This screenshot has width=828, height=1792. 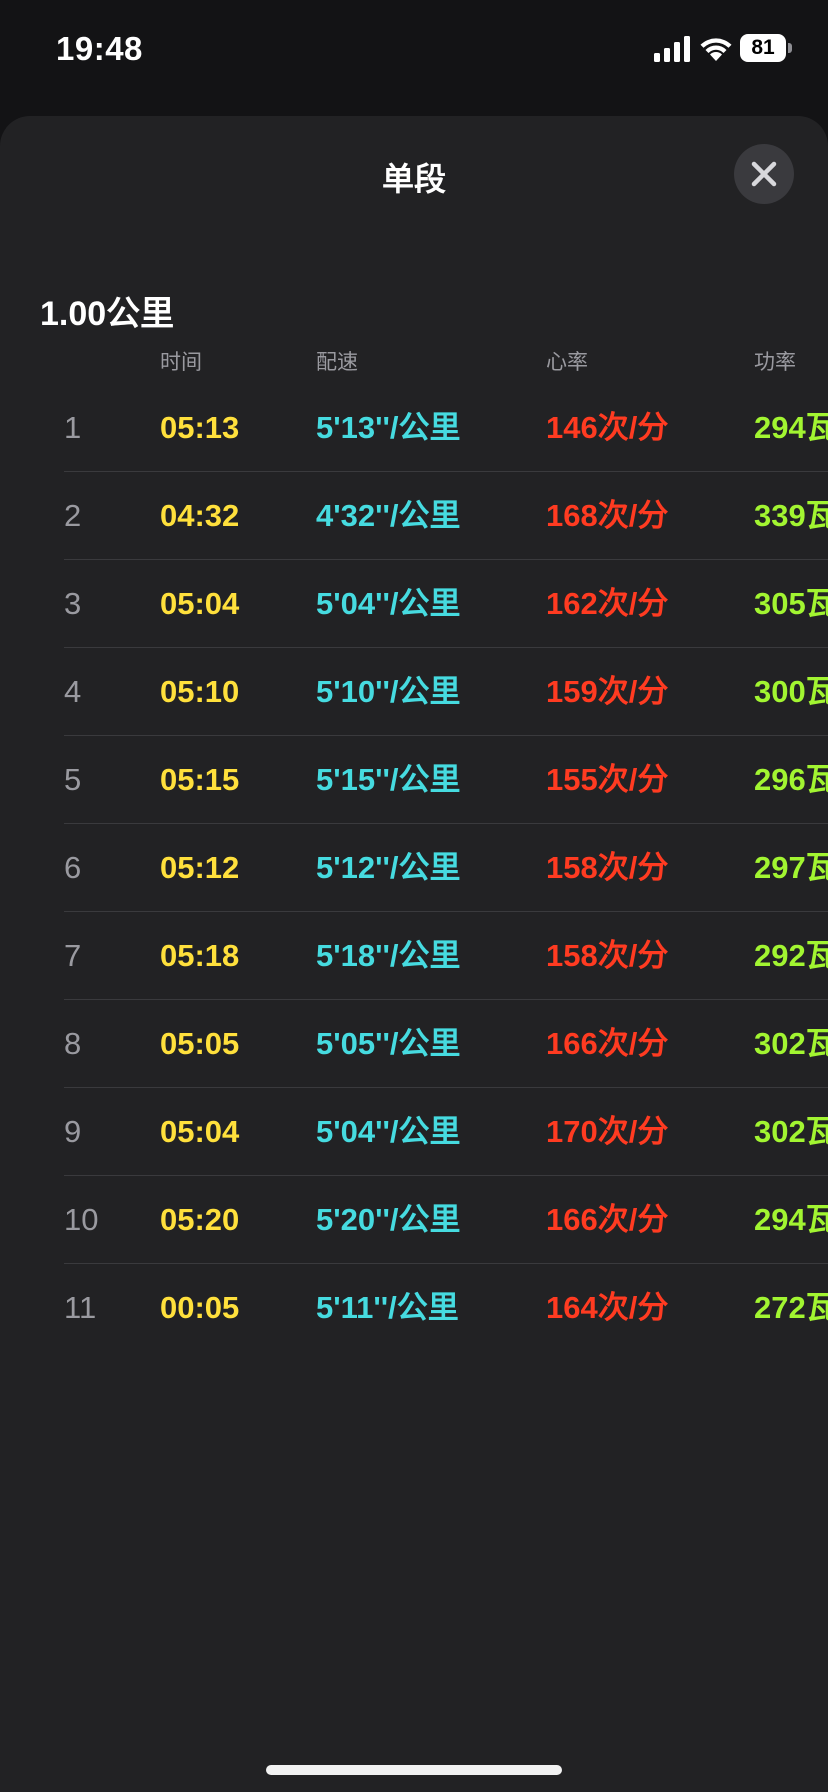 I want to click on cellular-signal-icon, so click(x=672, y=49).